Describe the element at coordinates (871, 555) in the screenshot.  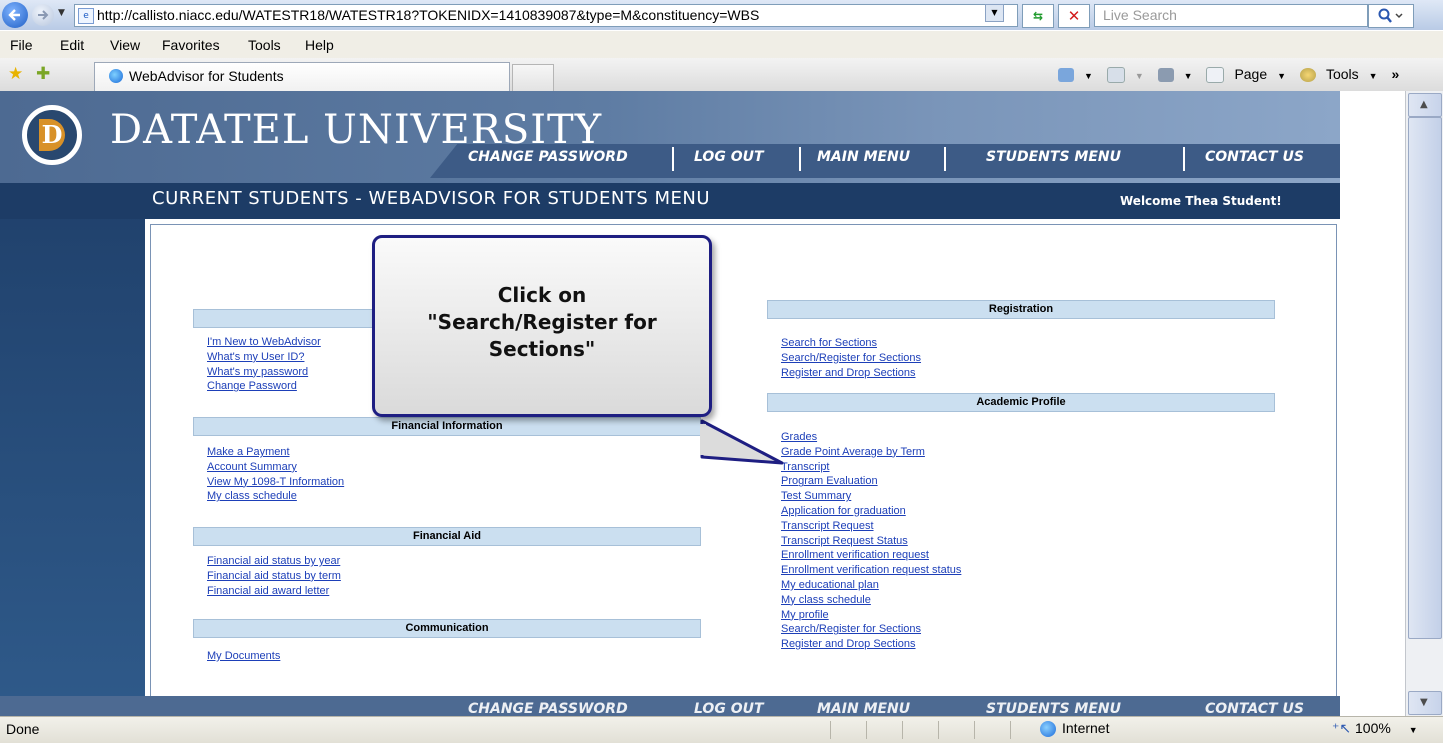
I see `link-enrollment-verification: Enrollment verification request` at that location.